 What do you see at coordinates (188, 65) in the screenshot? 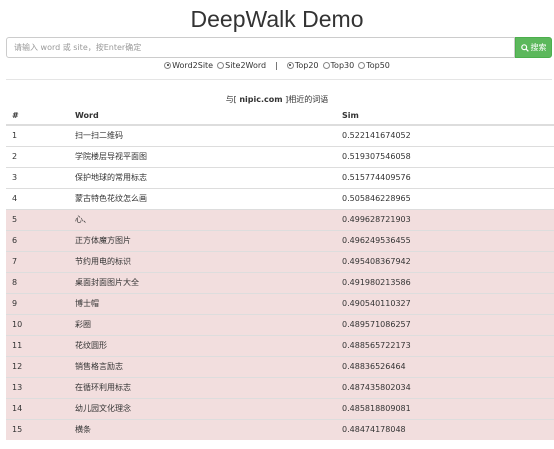
I see `mode-word2site-radio: Word2Site` at bounding box center [188, 65].